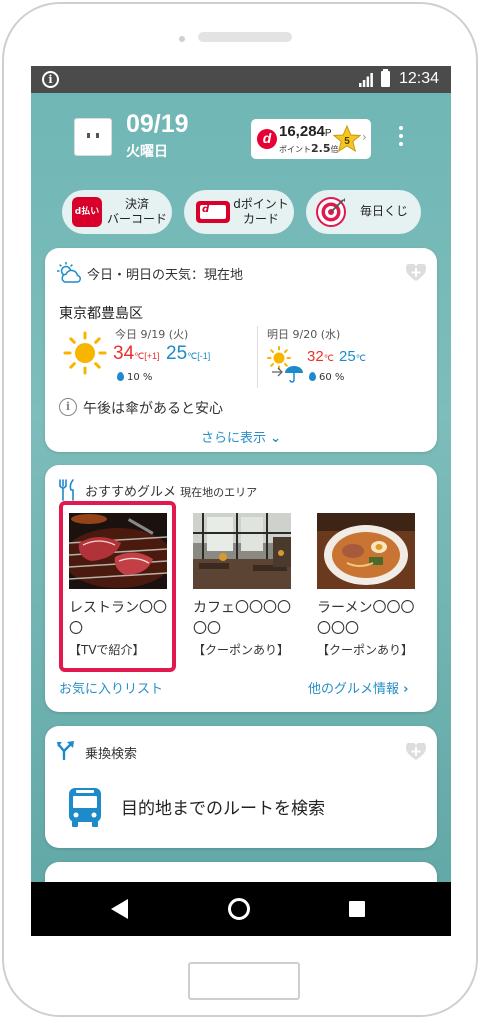 This screenshot has width=480, height=1019. Describe the element at coordinates (245, 37) in the screenshot. I see `earpiece-speaker` at that location.